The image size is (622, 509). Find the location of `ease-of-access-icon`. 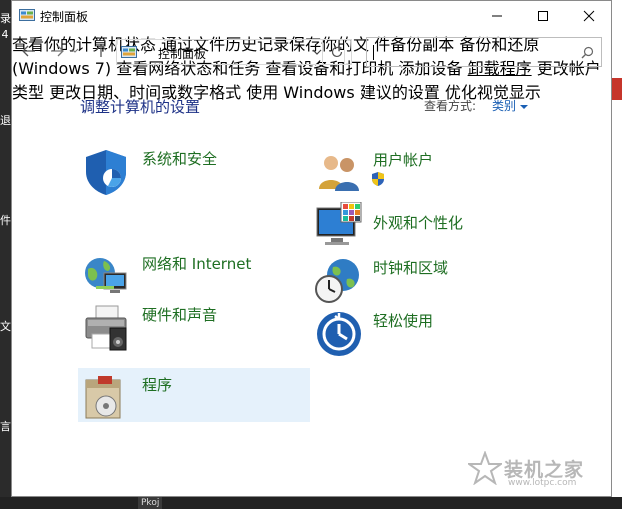

ease-of-access-icon is located at coordinates (339, 334).